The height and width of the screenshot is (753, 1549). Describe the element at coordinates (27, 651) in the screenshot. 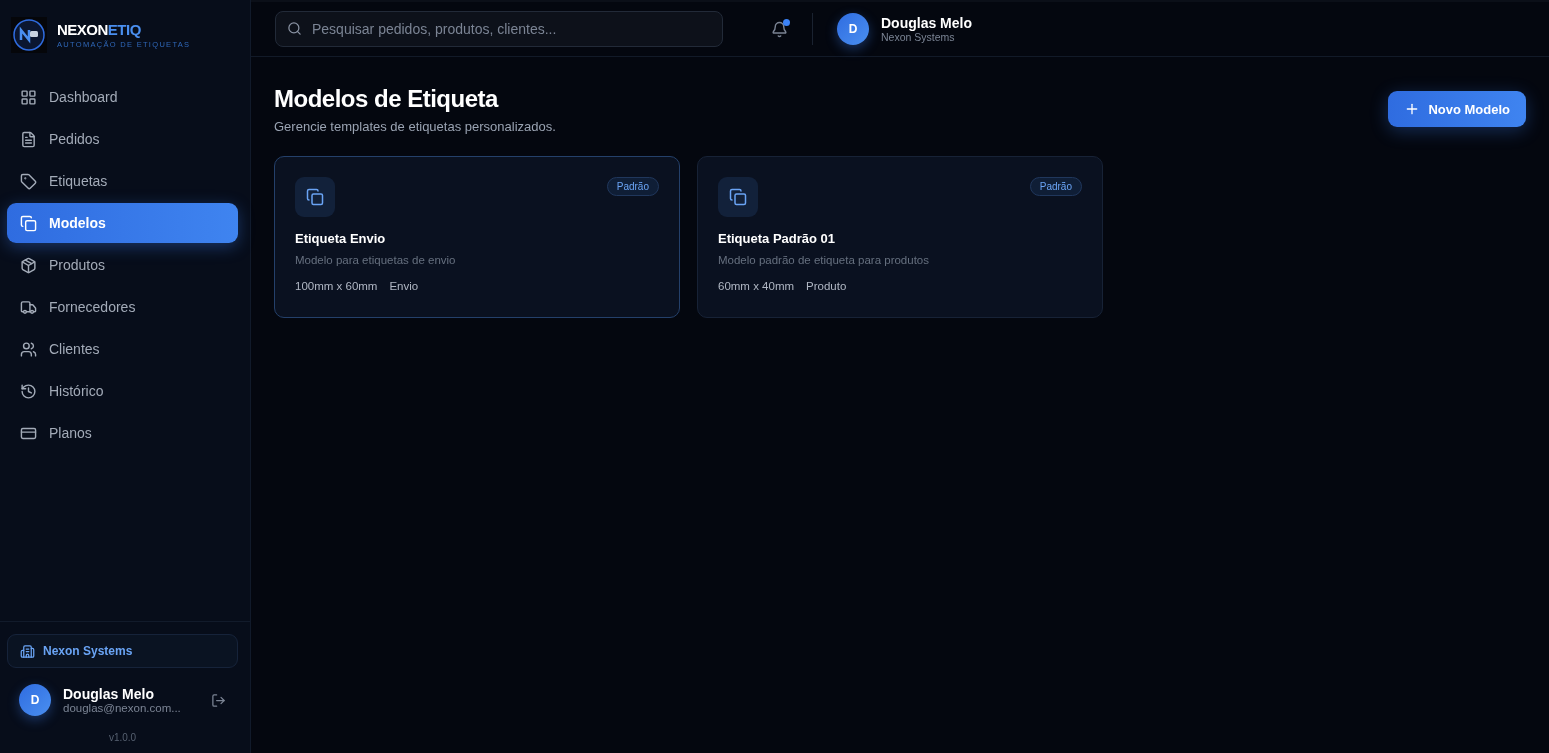

I see `building-icon` at that location.